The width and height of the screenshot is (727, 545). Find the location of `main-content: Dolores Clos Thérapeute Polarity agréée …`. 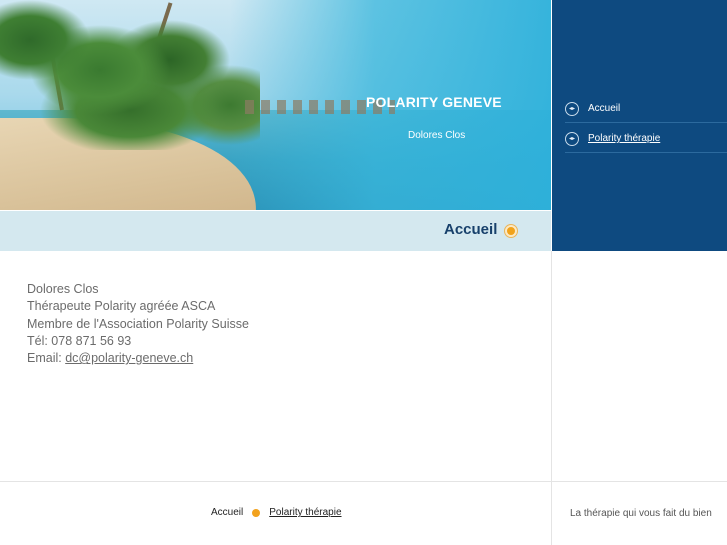

main-content: Dolores Clos Thérapeute Polarity agréée … is located at coordinates (277, 324).